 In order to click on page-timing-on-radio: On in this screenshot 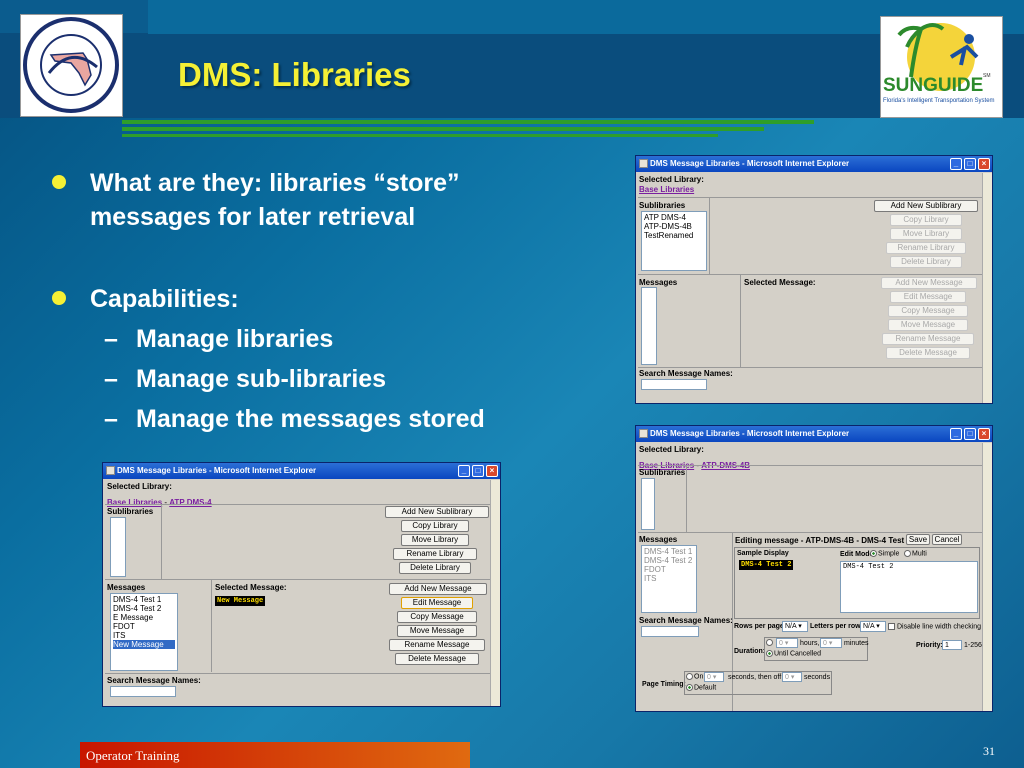, I will do `click(694, 676)`.